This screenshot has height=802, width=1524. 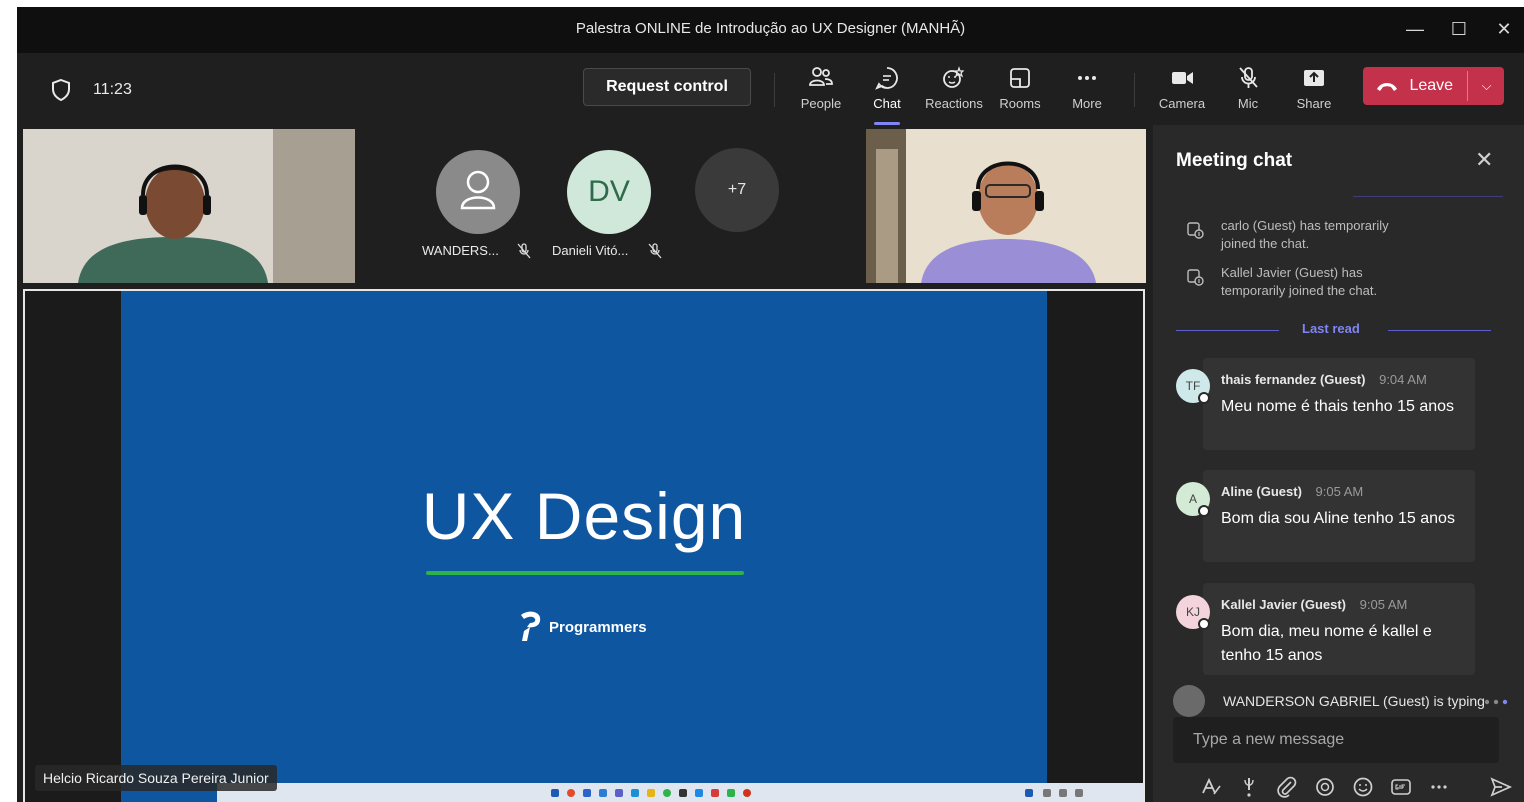 What do you see at coordinates (737, 190) in the screenshot?
I see `more-participants-button: +7` at bounding box center [737, 190].